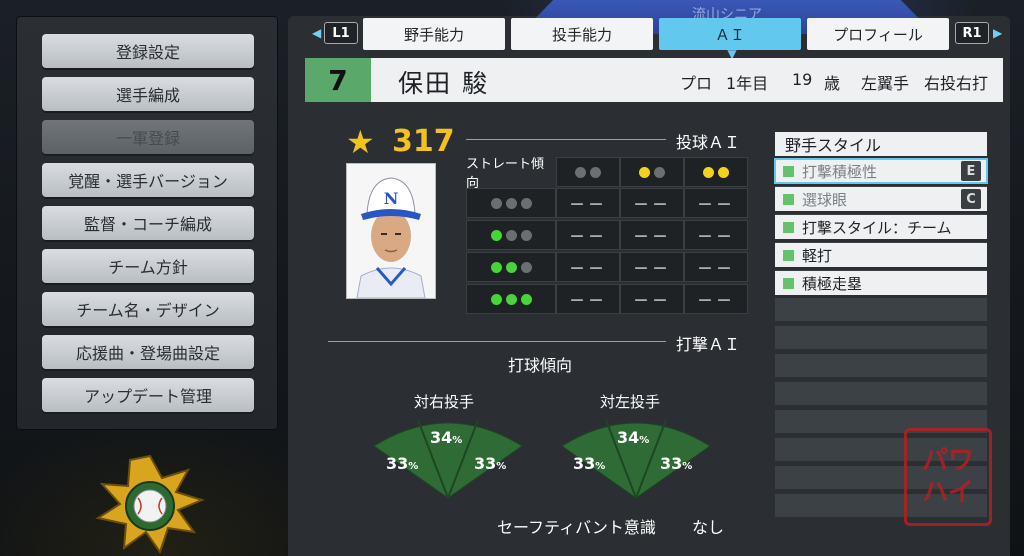  What do you see at coordinates (633, 437) in the screenshot?
I see `vs-left-center-pct: 34%` at bounding box center [633, 437].